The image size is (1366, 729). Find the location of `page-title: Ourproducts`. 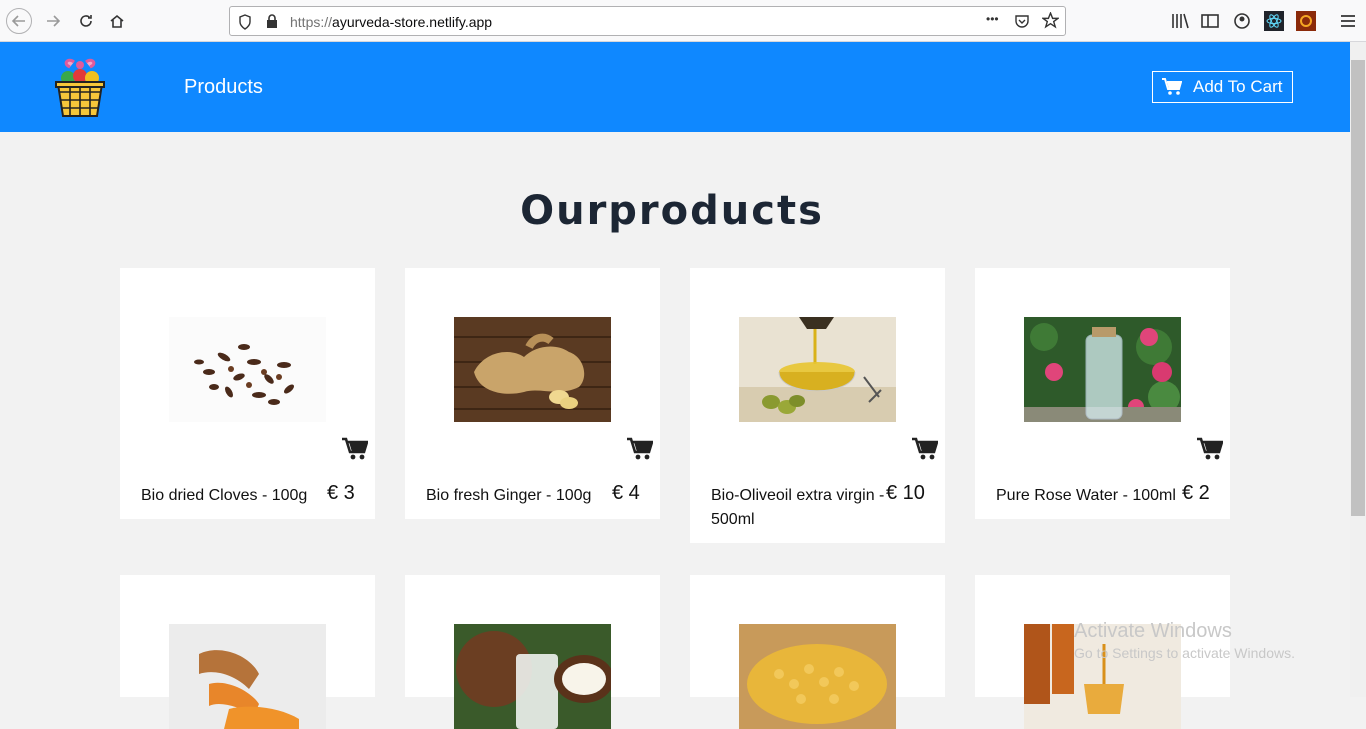

page-title: Ourproducts is located at coordinates (672, 211).